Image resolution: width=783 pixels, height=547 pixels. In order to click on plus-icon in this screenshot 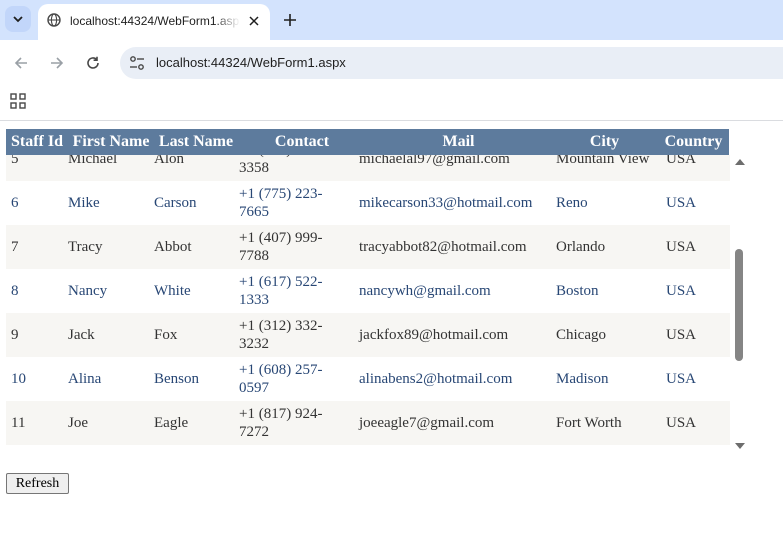, I will do `click(290, 20)`.